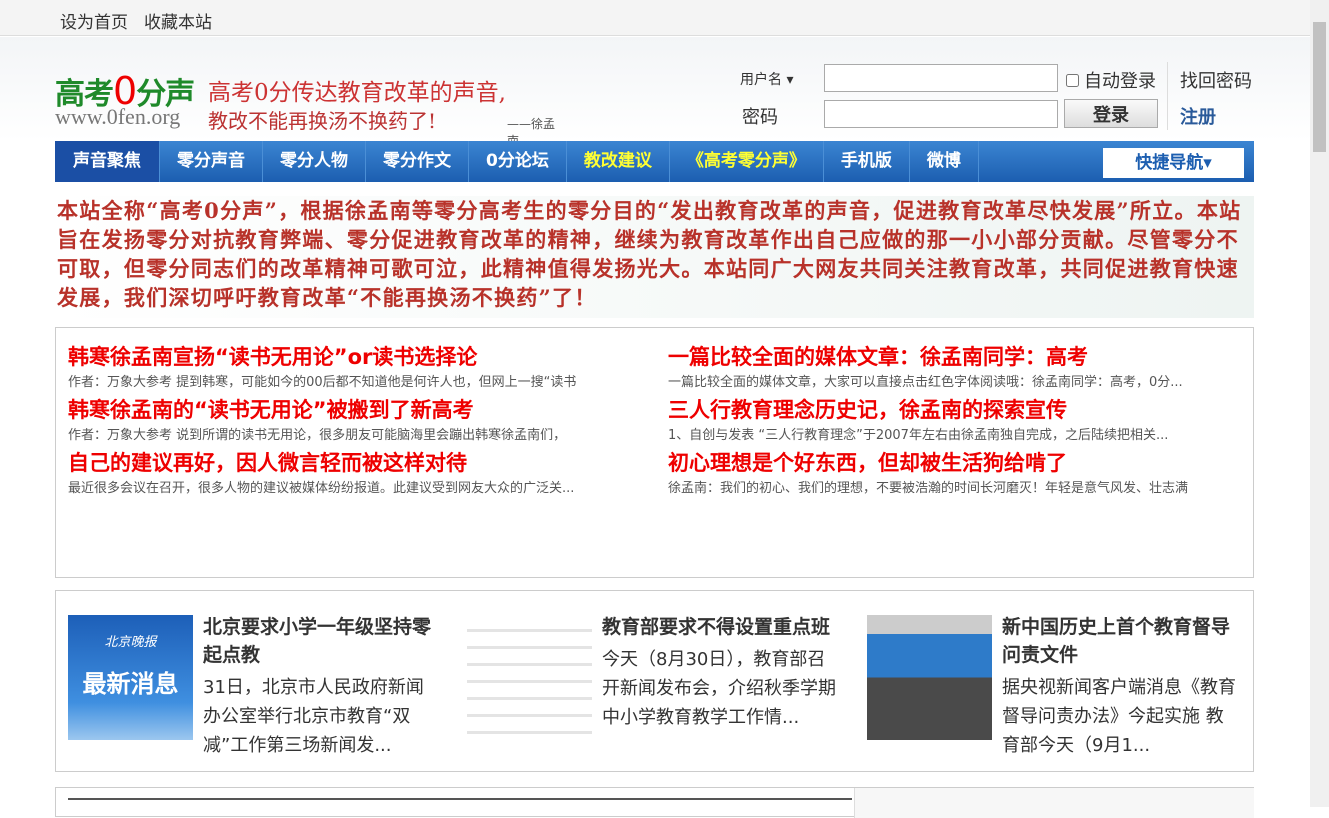 Image resolution: width=1329 pixels, height=818 pixels. I want to click on top-bar: 设为首页 收藏本站, so click(655, 18).